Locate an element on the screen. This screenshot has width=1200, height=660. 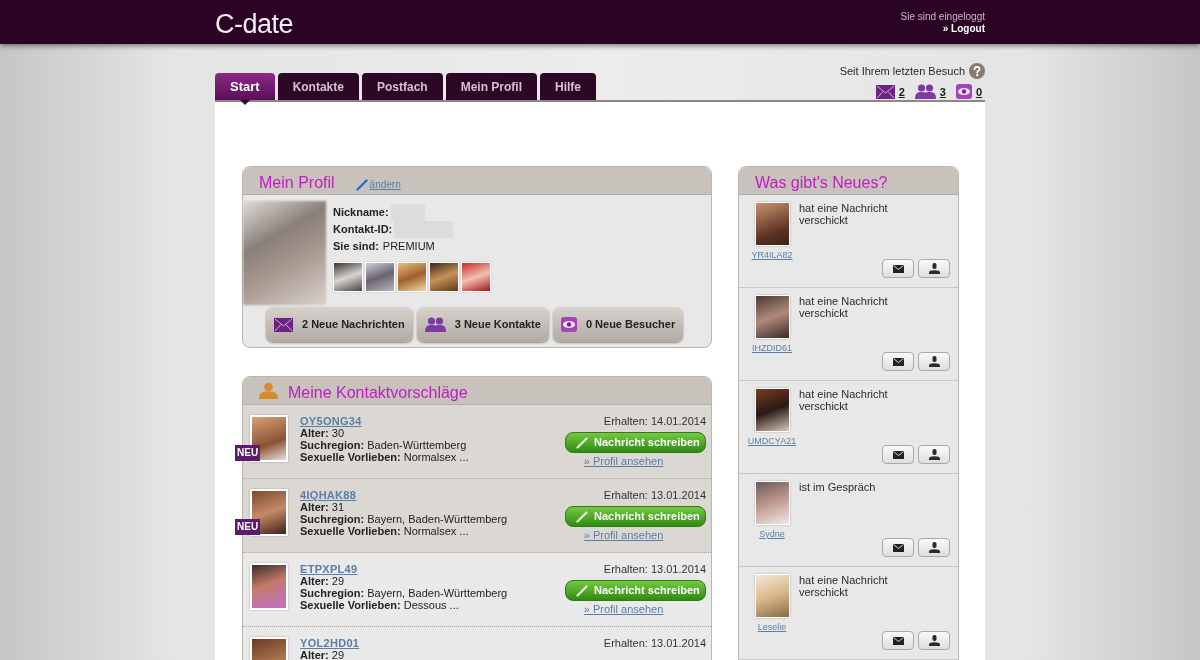
help-icon is located at coordinates (977, 71).